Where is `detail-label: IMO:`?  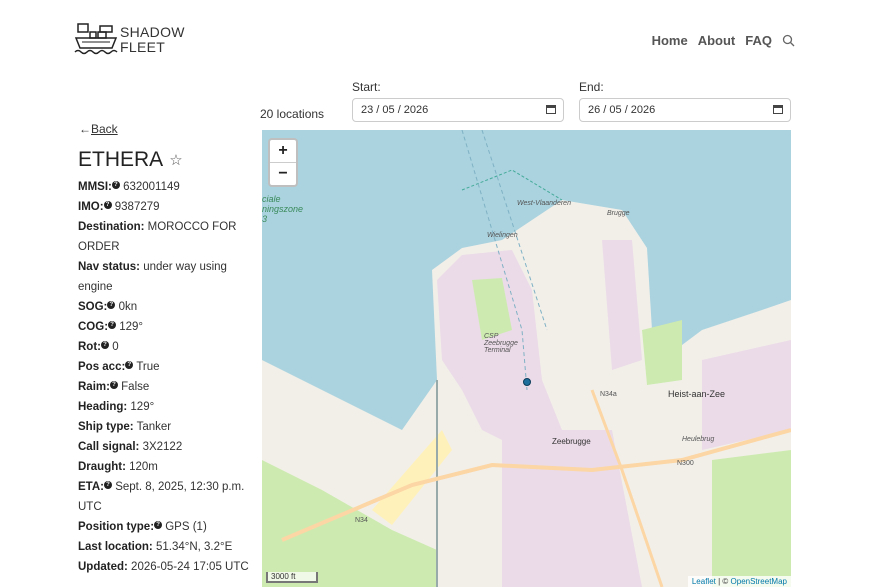 detail-label: IMO: is located at coordinates (91, 207).